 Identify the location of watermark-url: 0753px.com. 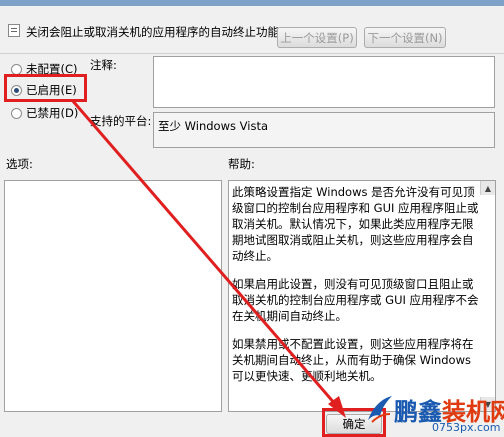
(466, 427).